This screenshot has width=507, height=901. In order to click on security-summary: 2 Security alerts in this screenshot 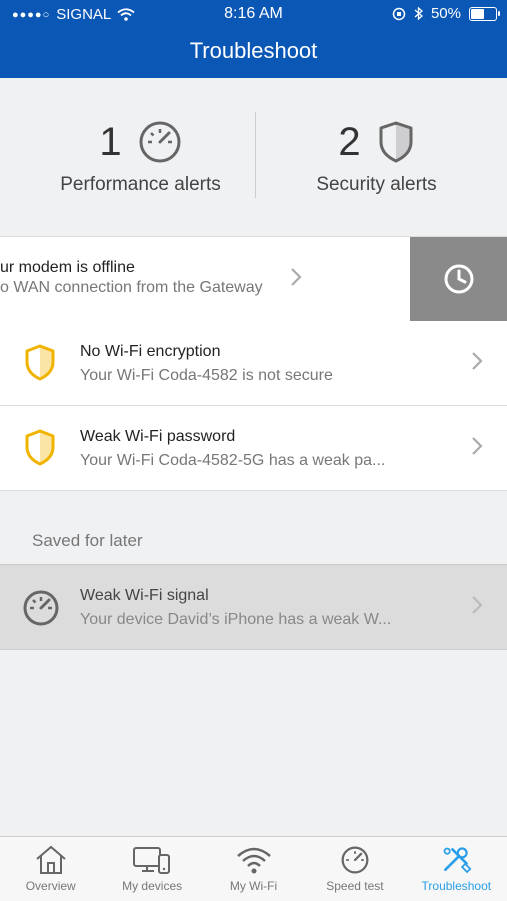, I will do `click(376, 153)`.